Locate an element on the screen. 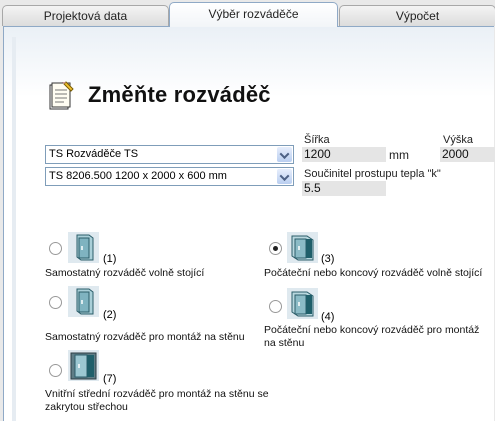 This screenshot has width=495, height=421. height-field: 2000 is located at coordinates (467, 154).